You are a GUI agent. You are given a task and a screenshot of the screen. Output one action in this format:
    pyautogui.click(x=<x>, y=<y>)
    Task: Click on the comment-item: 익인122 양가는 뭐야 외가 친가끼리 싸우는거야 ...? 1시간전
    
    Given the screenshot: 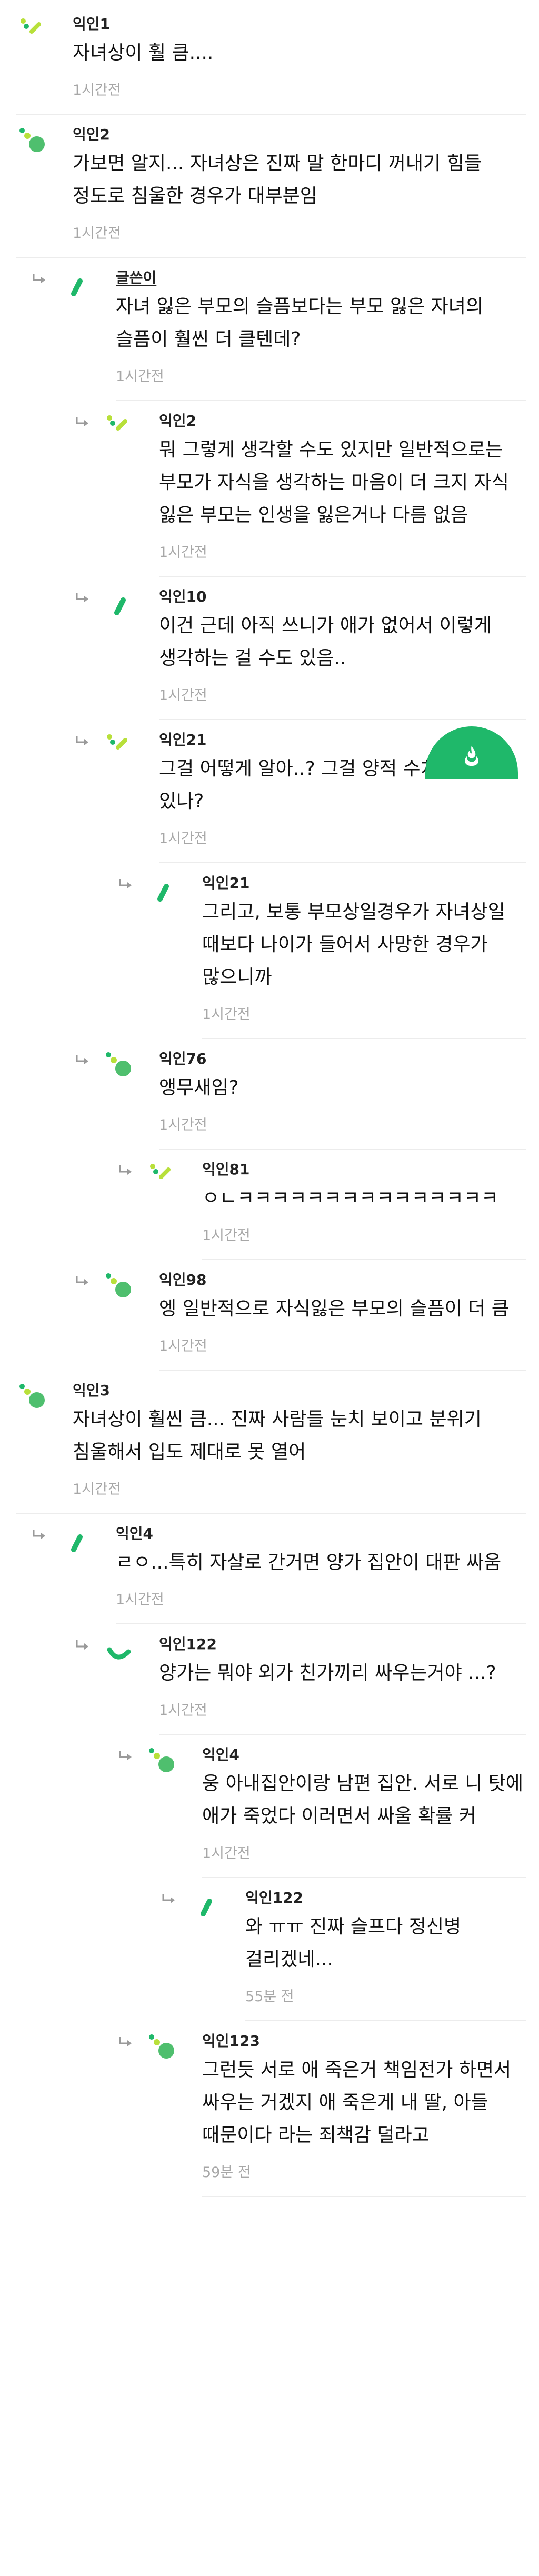 What is the action you would take?
    pyautogui.click(x=269, y=1680)
    